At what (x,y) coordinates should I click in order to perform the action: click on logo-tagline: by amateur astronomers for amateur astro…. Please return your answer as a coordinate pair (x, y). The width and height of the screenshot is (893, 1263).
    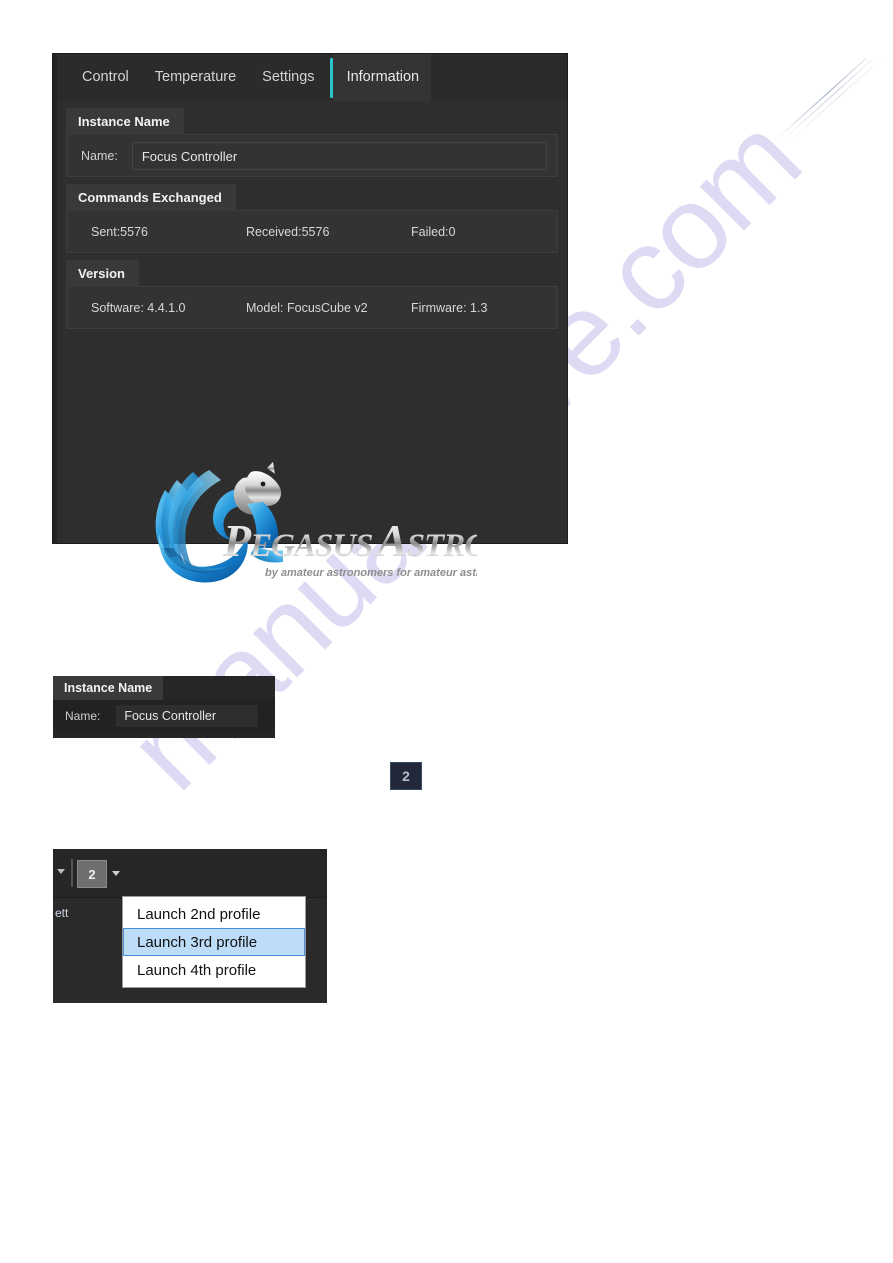
    Looking at the image, I should click on (371, 573).